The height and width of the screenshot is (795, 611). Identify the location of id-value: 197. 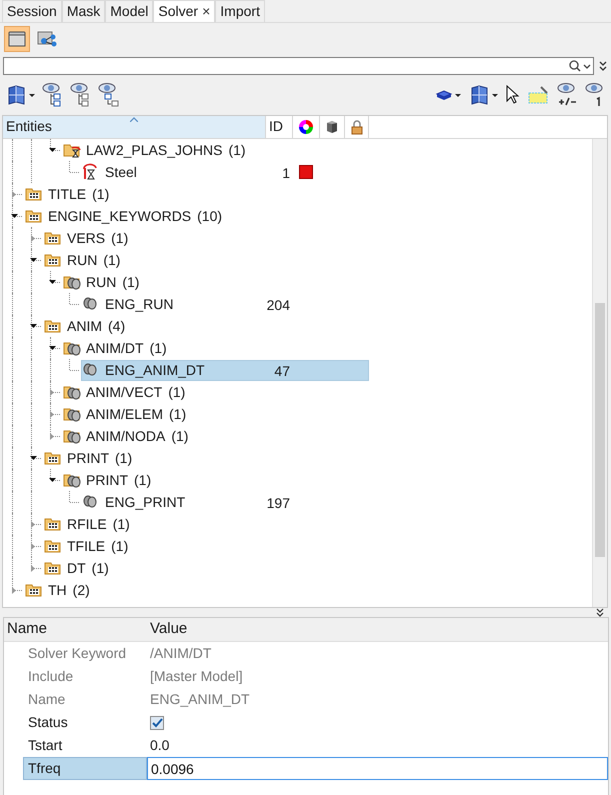
(278, 503).